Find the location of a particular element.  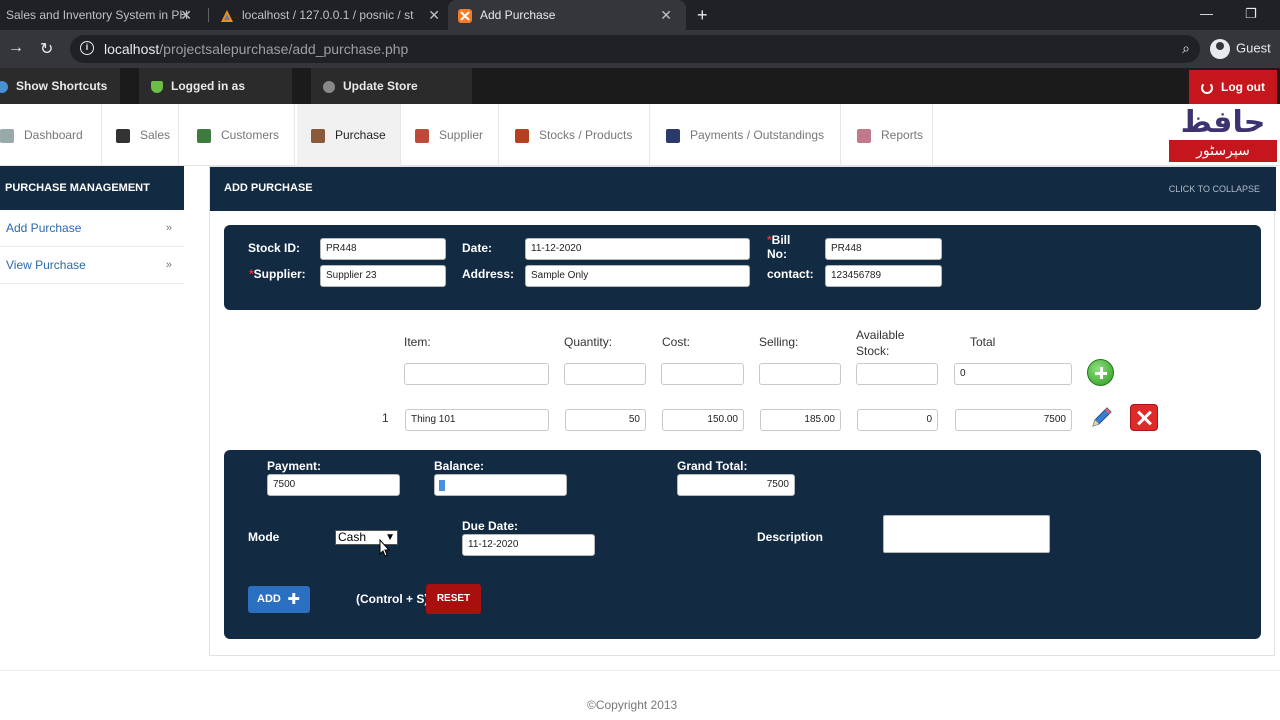

forward-icon: → is located at coordinates (16, 48).